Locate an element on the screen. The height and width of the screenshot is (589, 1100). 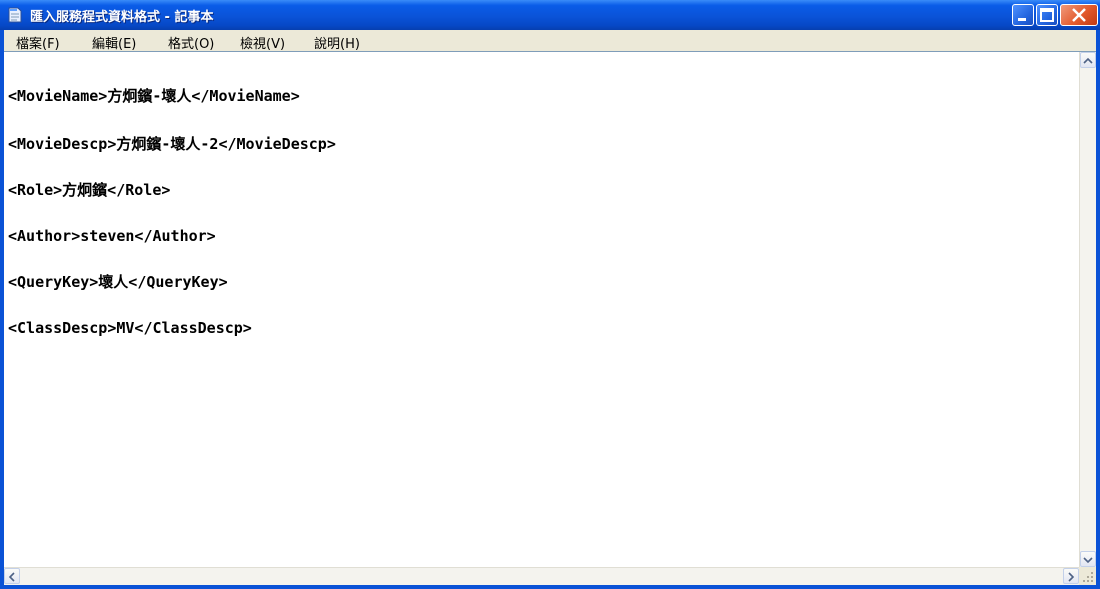
text-line: <MovieName>方炯鑌-壞人</MovieName> is located at coordinates (154, 96).